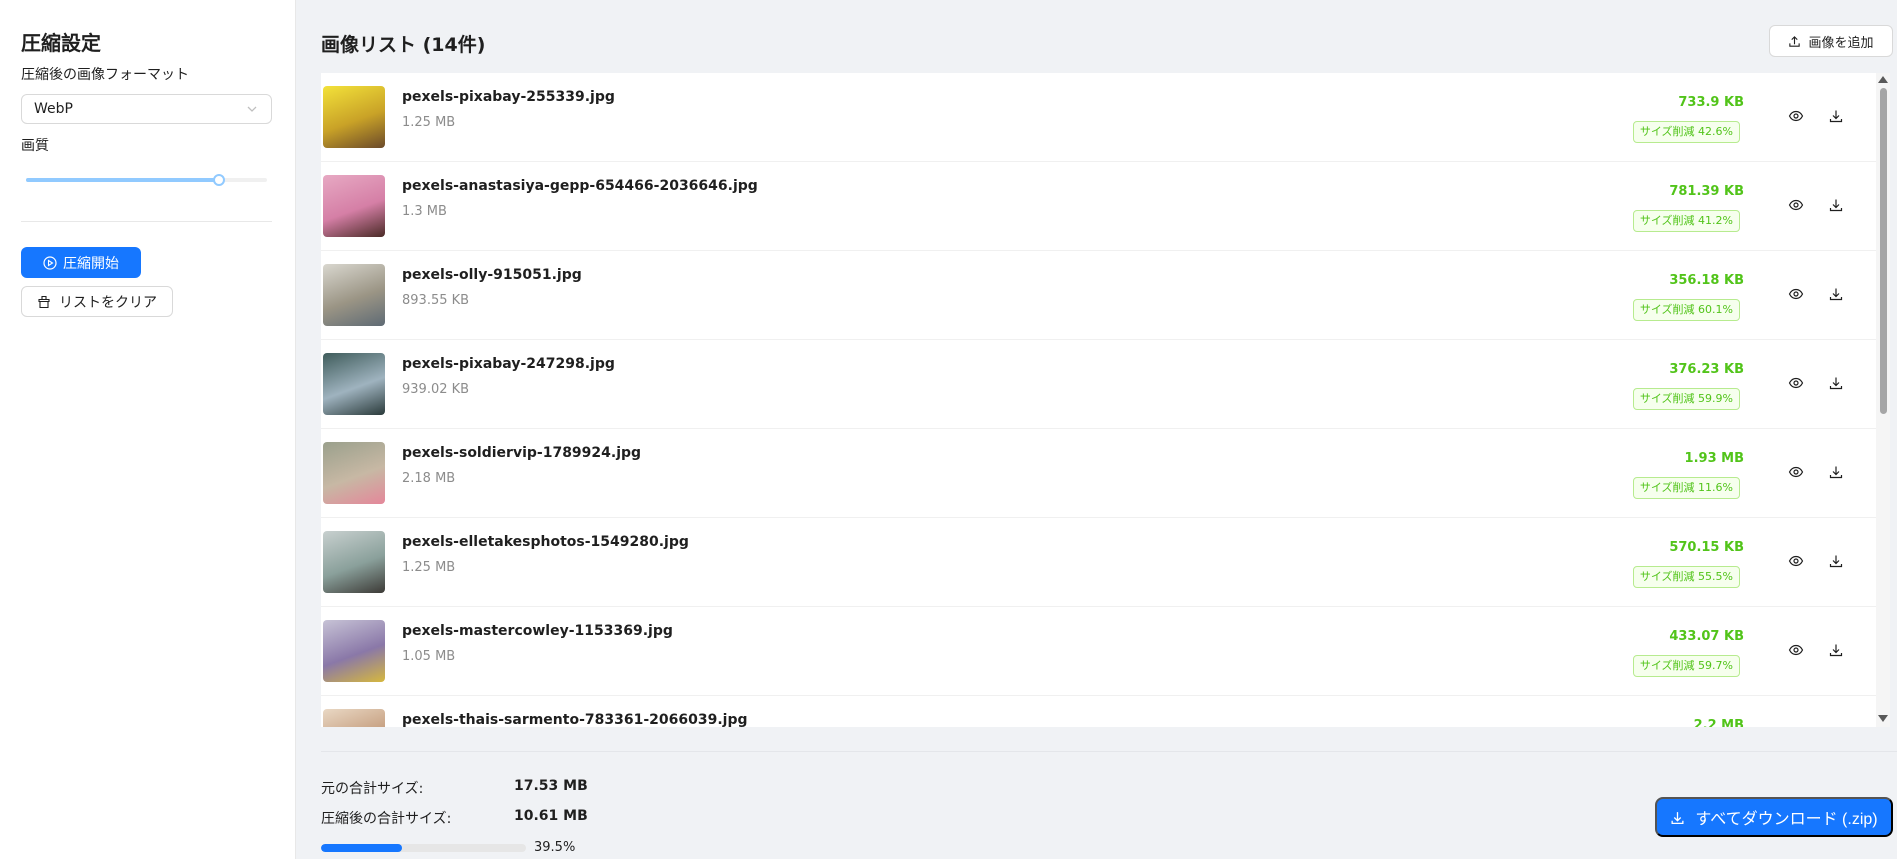 This screenshot has height=859, width=1897. I want to click on compressed-size: 570.15 KB, so click(1706, 547).